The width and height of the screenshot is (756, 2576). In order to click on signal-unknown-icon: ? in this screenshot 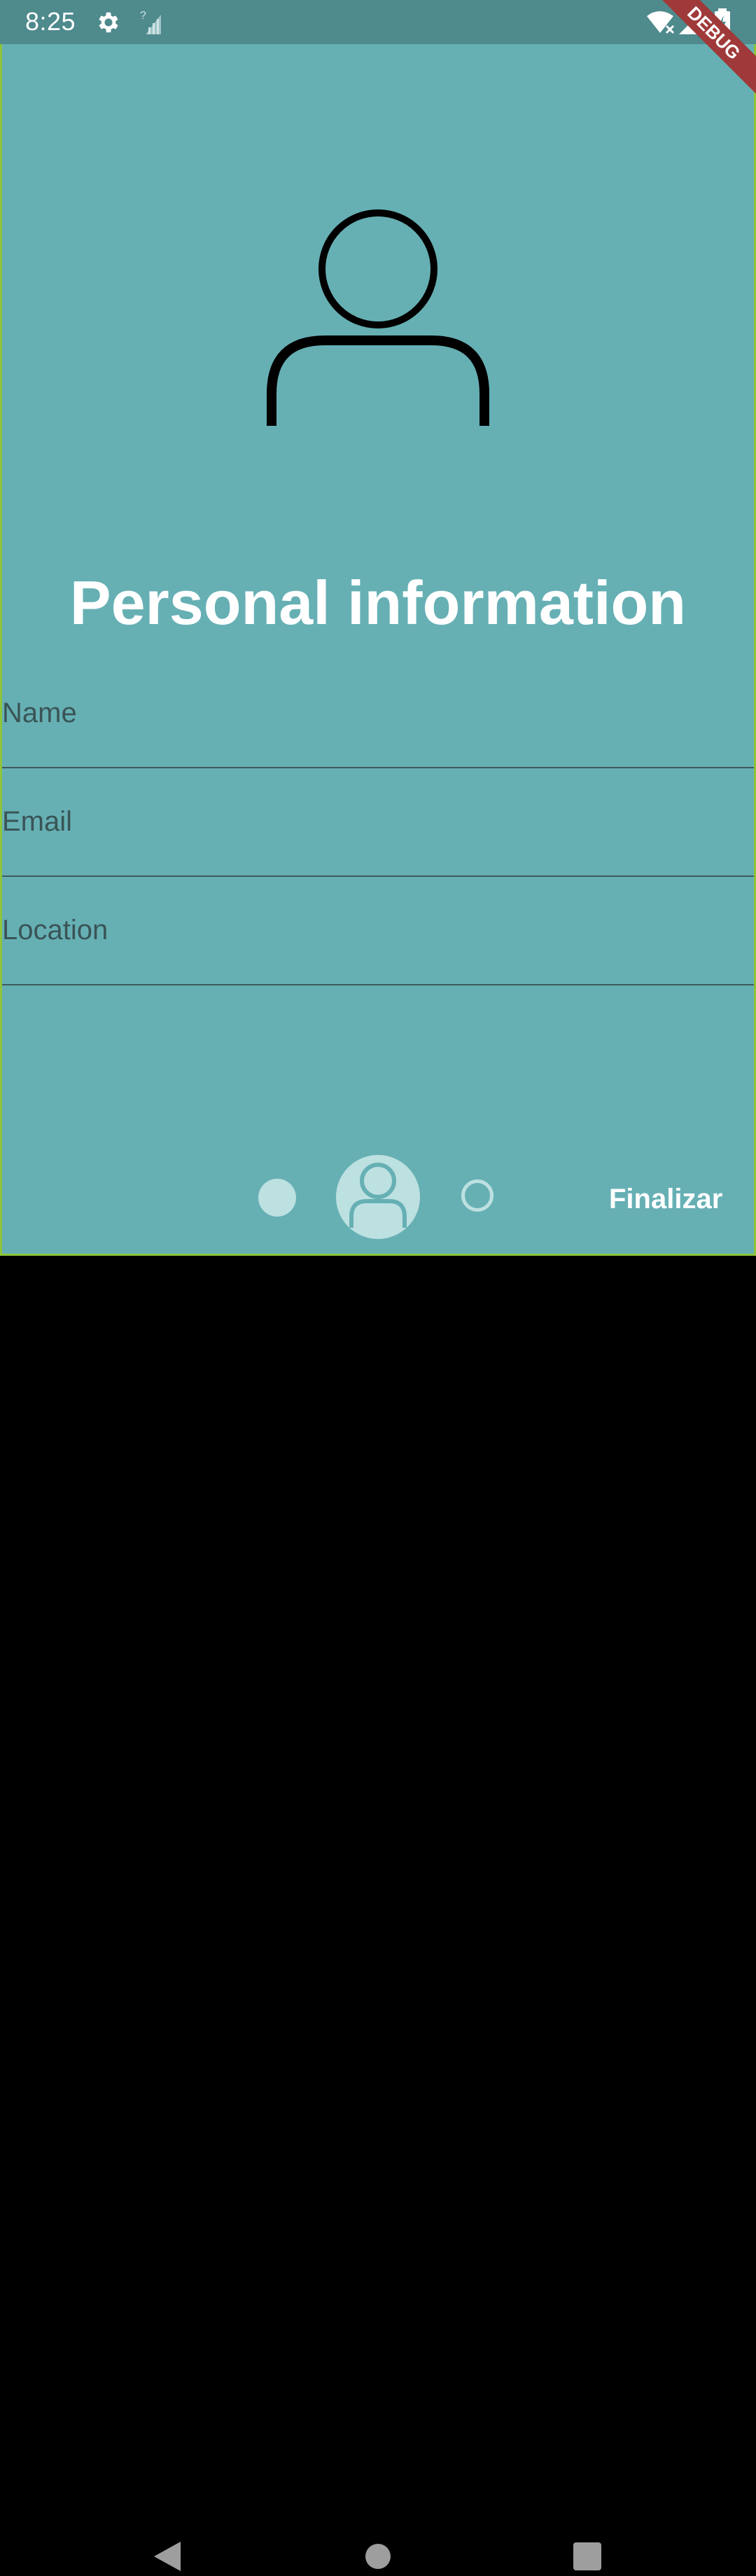, I will do `click(152, 24)`.